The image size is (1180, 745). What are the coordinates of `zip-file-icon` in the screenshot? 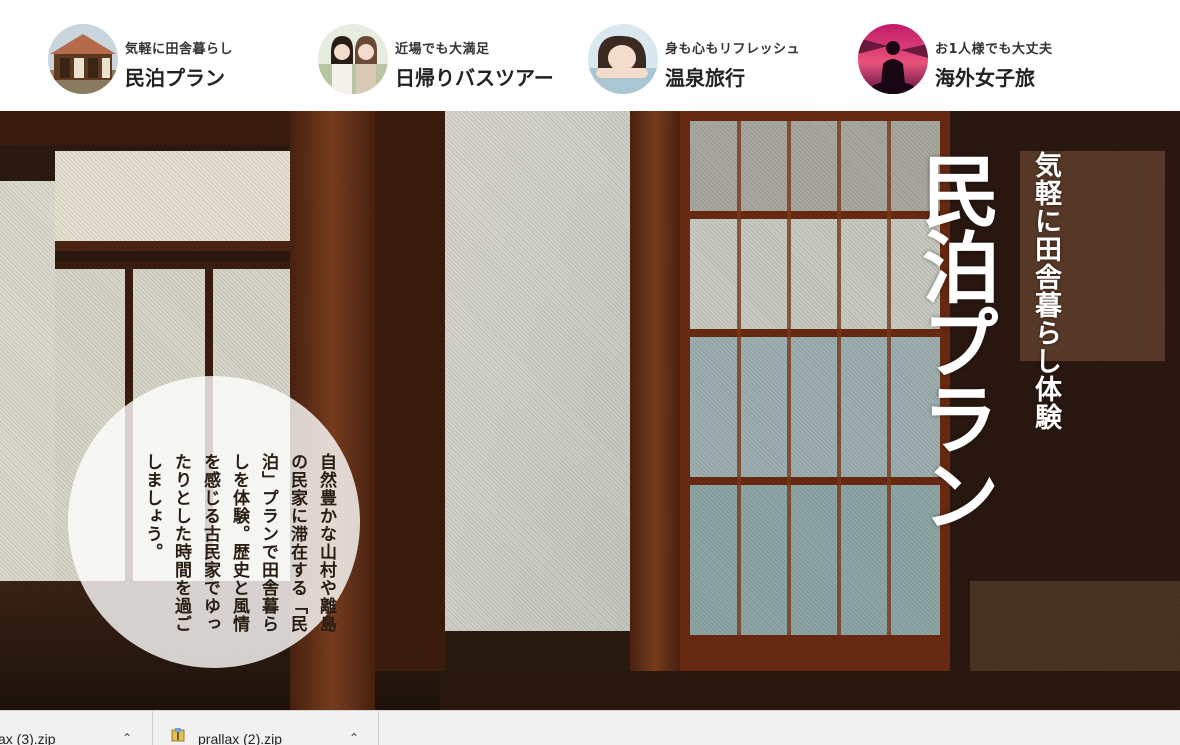 It's located at (178, 735).